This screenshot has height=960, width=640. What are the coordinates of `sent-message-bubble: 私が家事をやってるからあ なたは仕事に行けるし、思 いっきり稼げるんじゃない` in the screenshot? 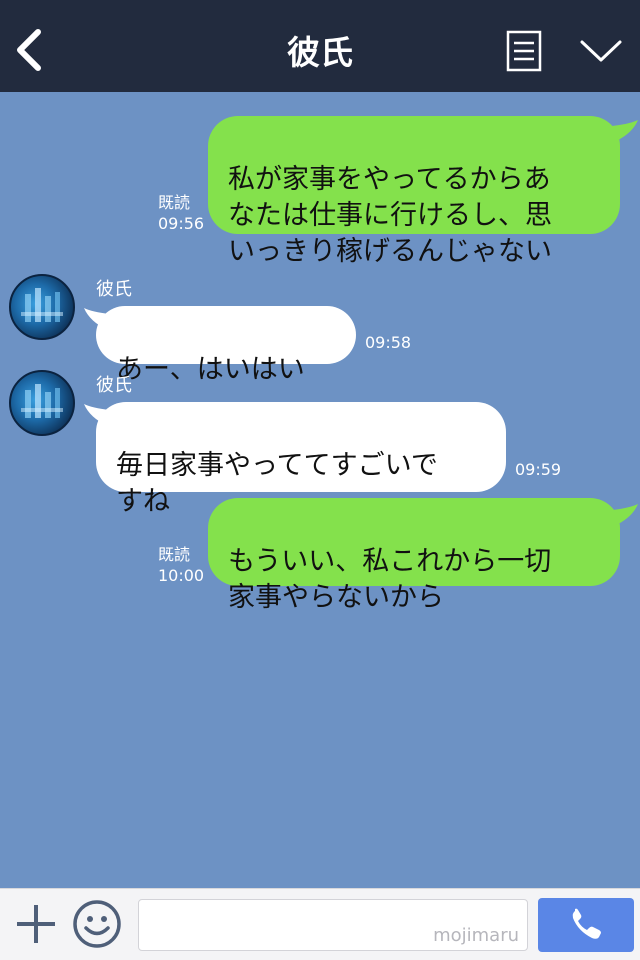 It's located at (414, 191).